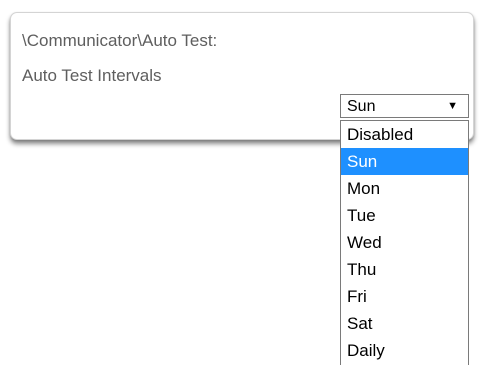 This screenshot has height=365, width=482. What do you see at coordinates (404, 106) in the screenshot?
I see `auto-test-interval-select: Sun ▼` at bounding box center [404, 106].